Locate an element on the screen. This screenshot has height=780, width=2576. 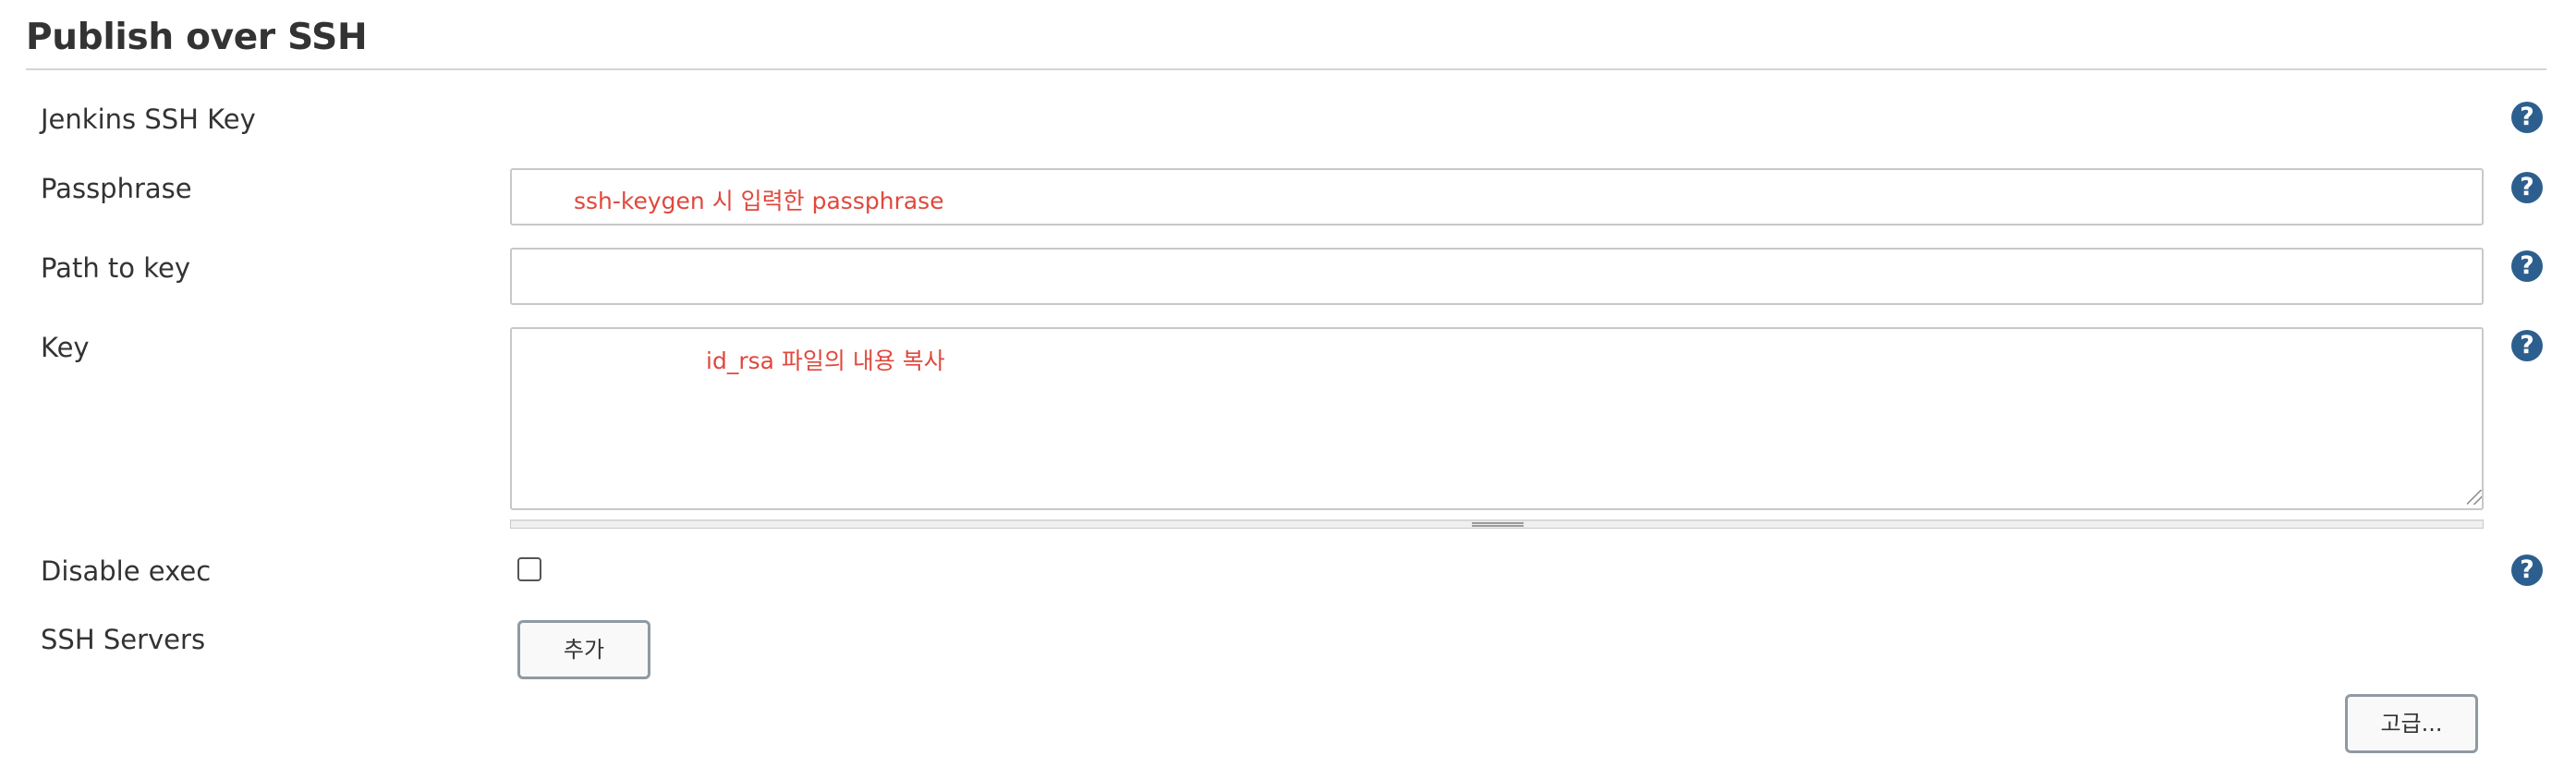
passphrase-label: Passphrase is located at coordinates (116, 188).